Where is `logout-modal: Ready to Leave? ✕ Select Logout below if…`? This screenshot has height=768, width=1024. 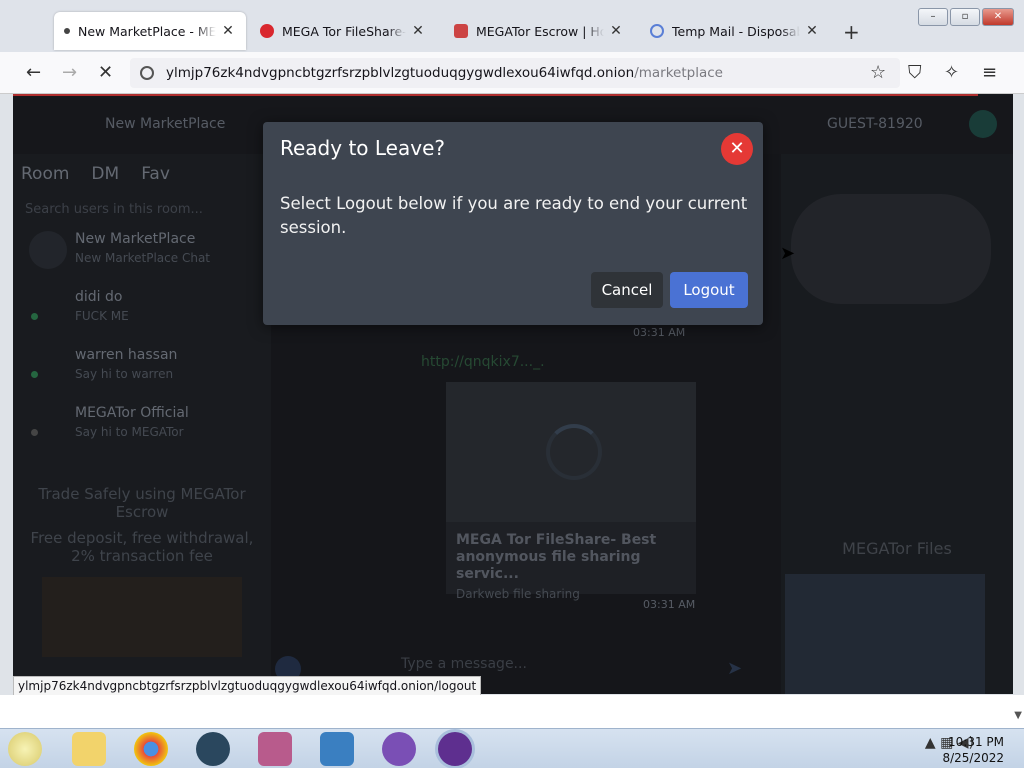
logout-modal: Ready to Leave? ✕ Select Logout below if… is located at coordinates (513, 223).